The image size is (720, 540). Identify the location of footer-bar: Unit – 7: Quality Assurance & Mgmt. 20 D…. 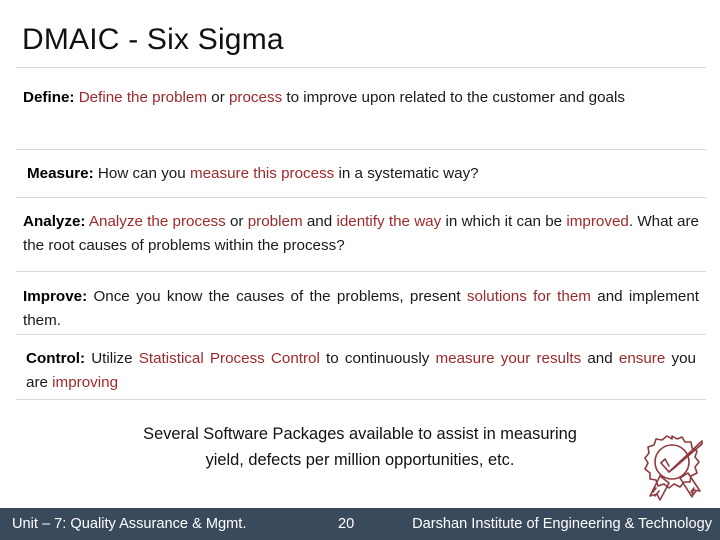
(360, 524).